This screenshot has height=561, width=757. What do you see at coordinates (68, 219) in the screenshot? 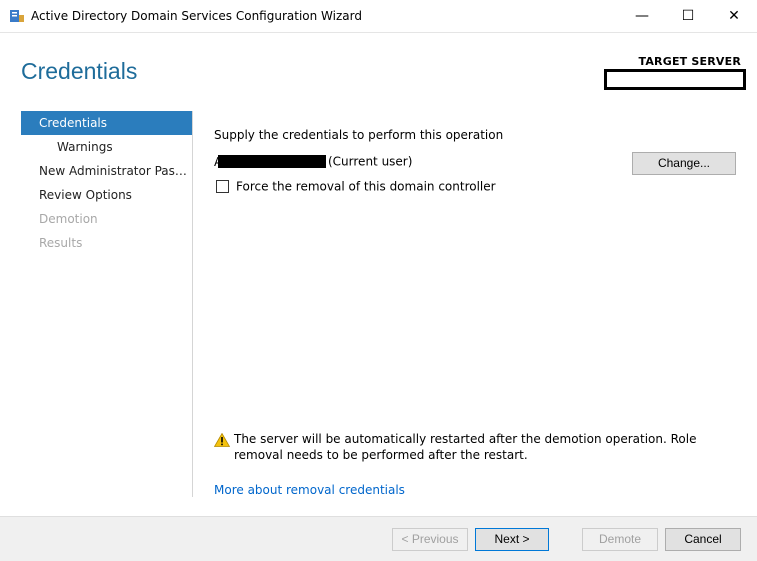
I see `nav-item-demotion: Demotion` at bounding box center [68, 219].